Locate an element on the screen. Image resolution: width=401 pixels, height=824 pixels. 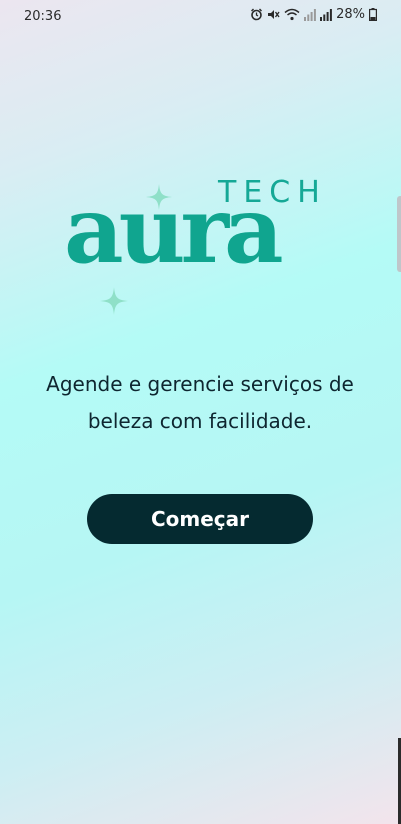
status-time: 20:36 is located at coordinates (43, 16).